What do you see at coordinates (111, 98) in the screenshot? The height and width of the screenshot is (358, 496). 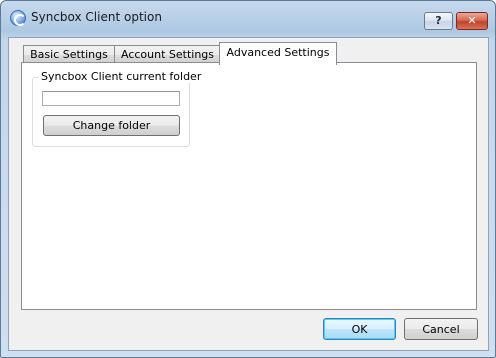 I see `current-folder-field` at bounding box center [111, 98].